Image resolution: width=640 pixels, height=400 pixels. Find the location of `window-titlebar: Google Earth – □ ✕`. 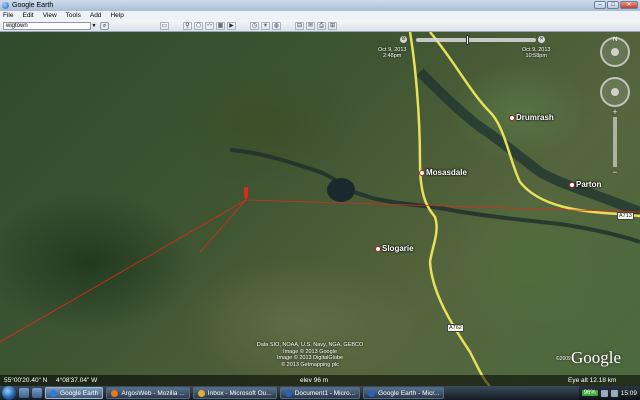

window-titlebar: Google Earth – □ ✕ is located at coordinates (320, 5).